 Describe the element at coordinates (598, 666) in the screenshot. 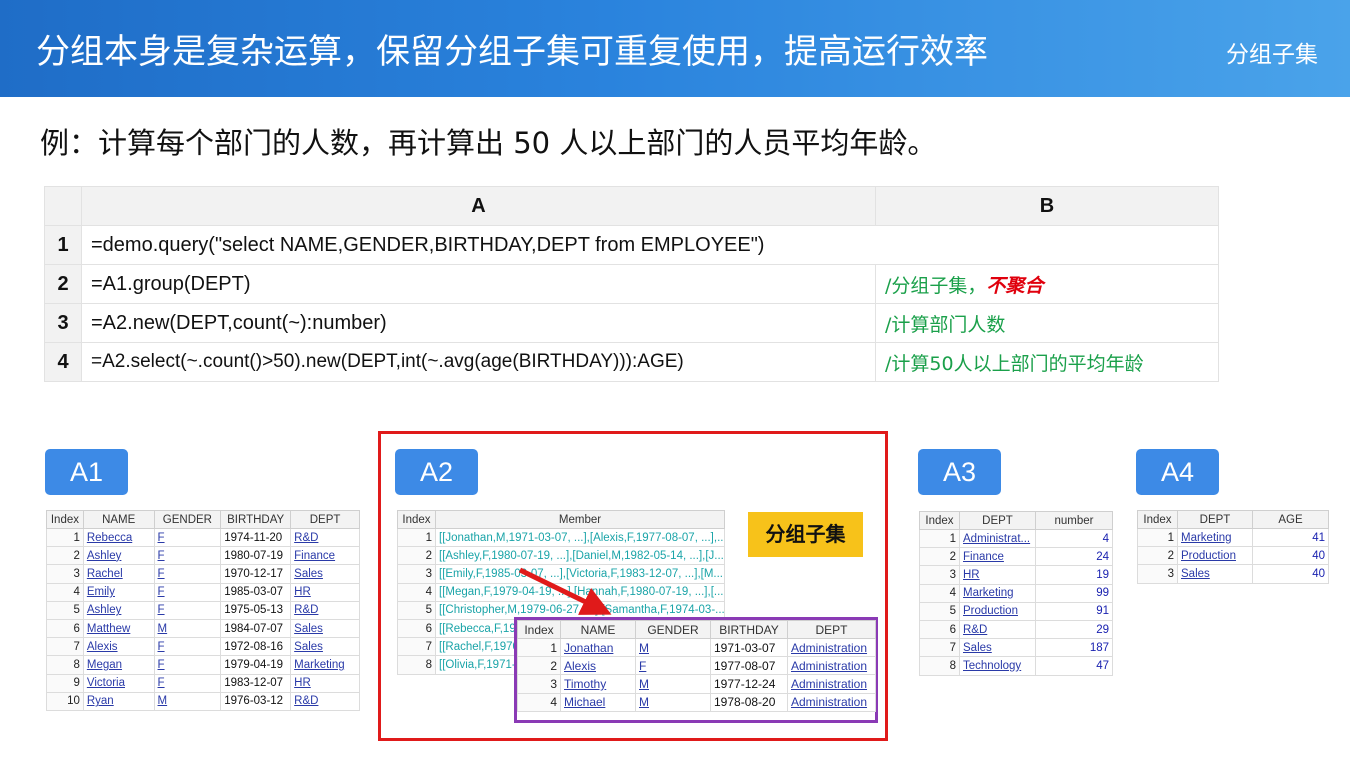

I see `table-cell: Alexis` at that location.